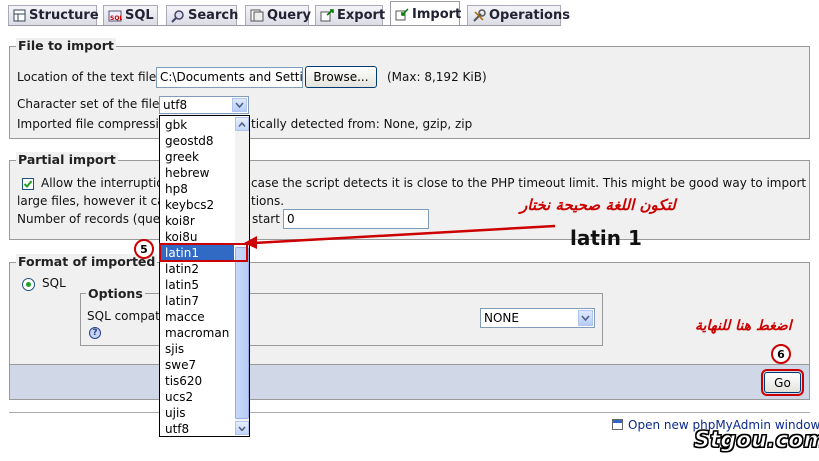 The image size is (819, 461). What do you see at coordinates (743, 326) in the screenshot?
I see `arabic-press-note: اضغط هنا للنهاية` at bounding box center [743, 326].